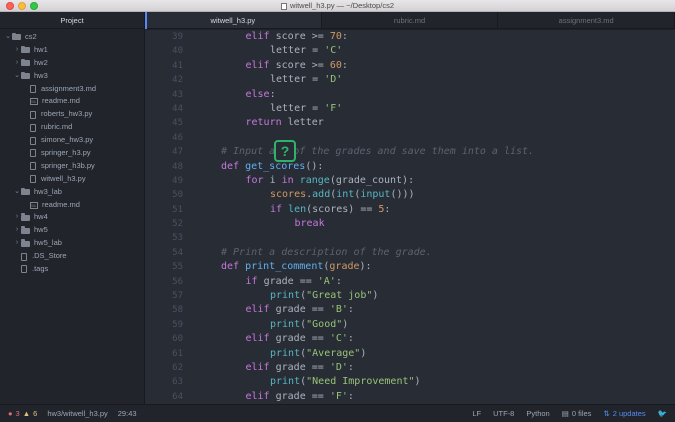  What do you see at coordinates (72, 114) in the screenshot?
I see `tree-file: roberts_hw3.py` at bounding box center [72, 114].